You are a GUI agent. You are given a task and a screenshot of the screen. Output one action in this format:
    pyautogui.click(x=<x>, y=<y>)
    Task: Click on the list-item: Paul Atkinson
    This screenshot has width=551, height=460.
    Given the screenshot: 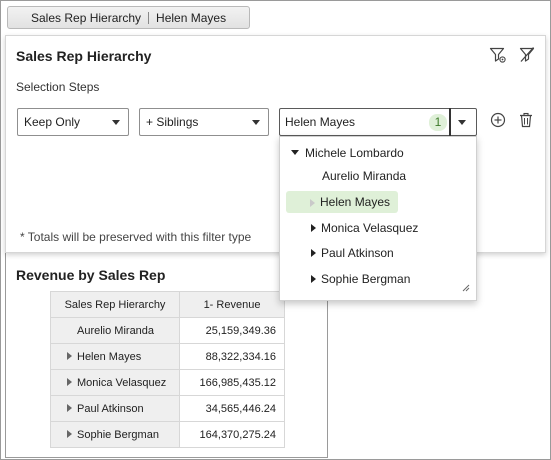 What is the action you would take?
    pyautogui.click(x=352, y=253)
    